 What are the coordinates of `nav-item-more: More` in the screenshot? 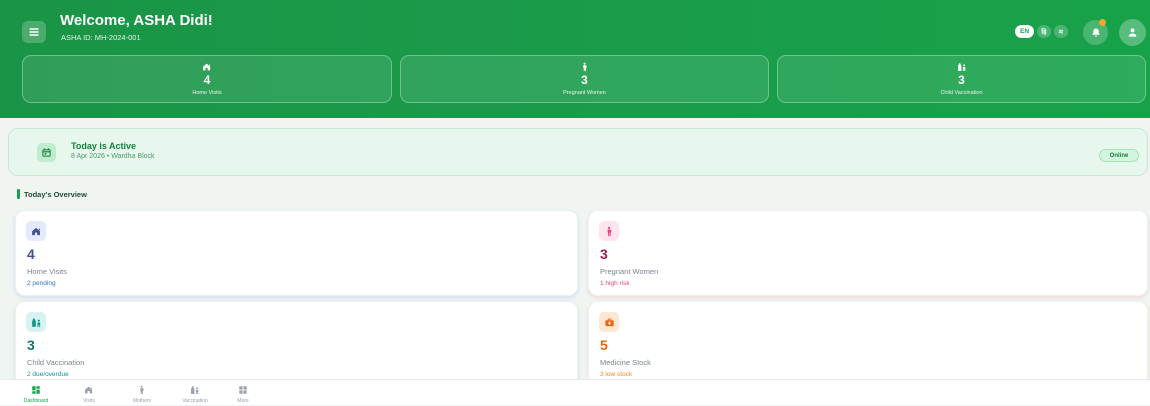 It's located at (243, 393).